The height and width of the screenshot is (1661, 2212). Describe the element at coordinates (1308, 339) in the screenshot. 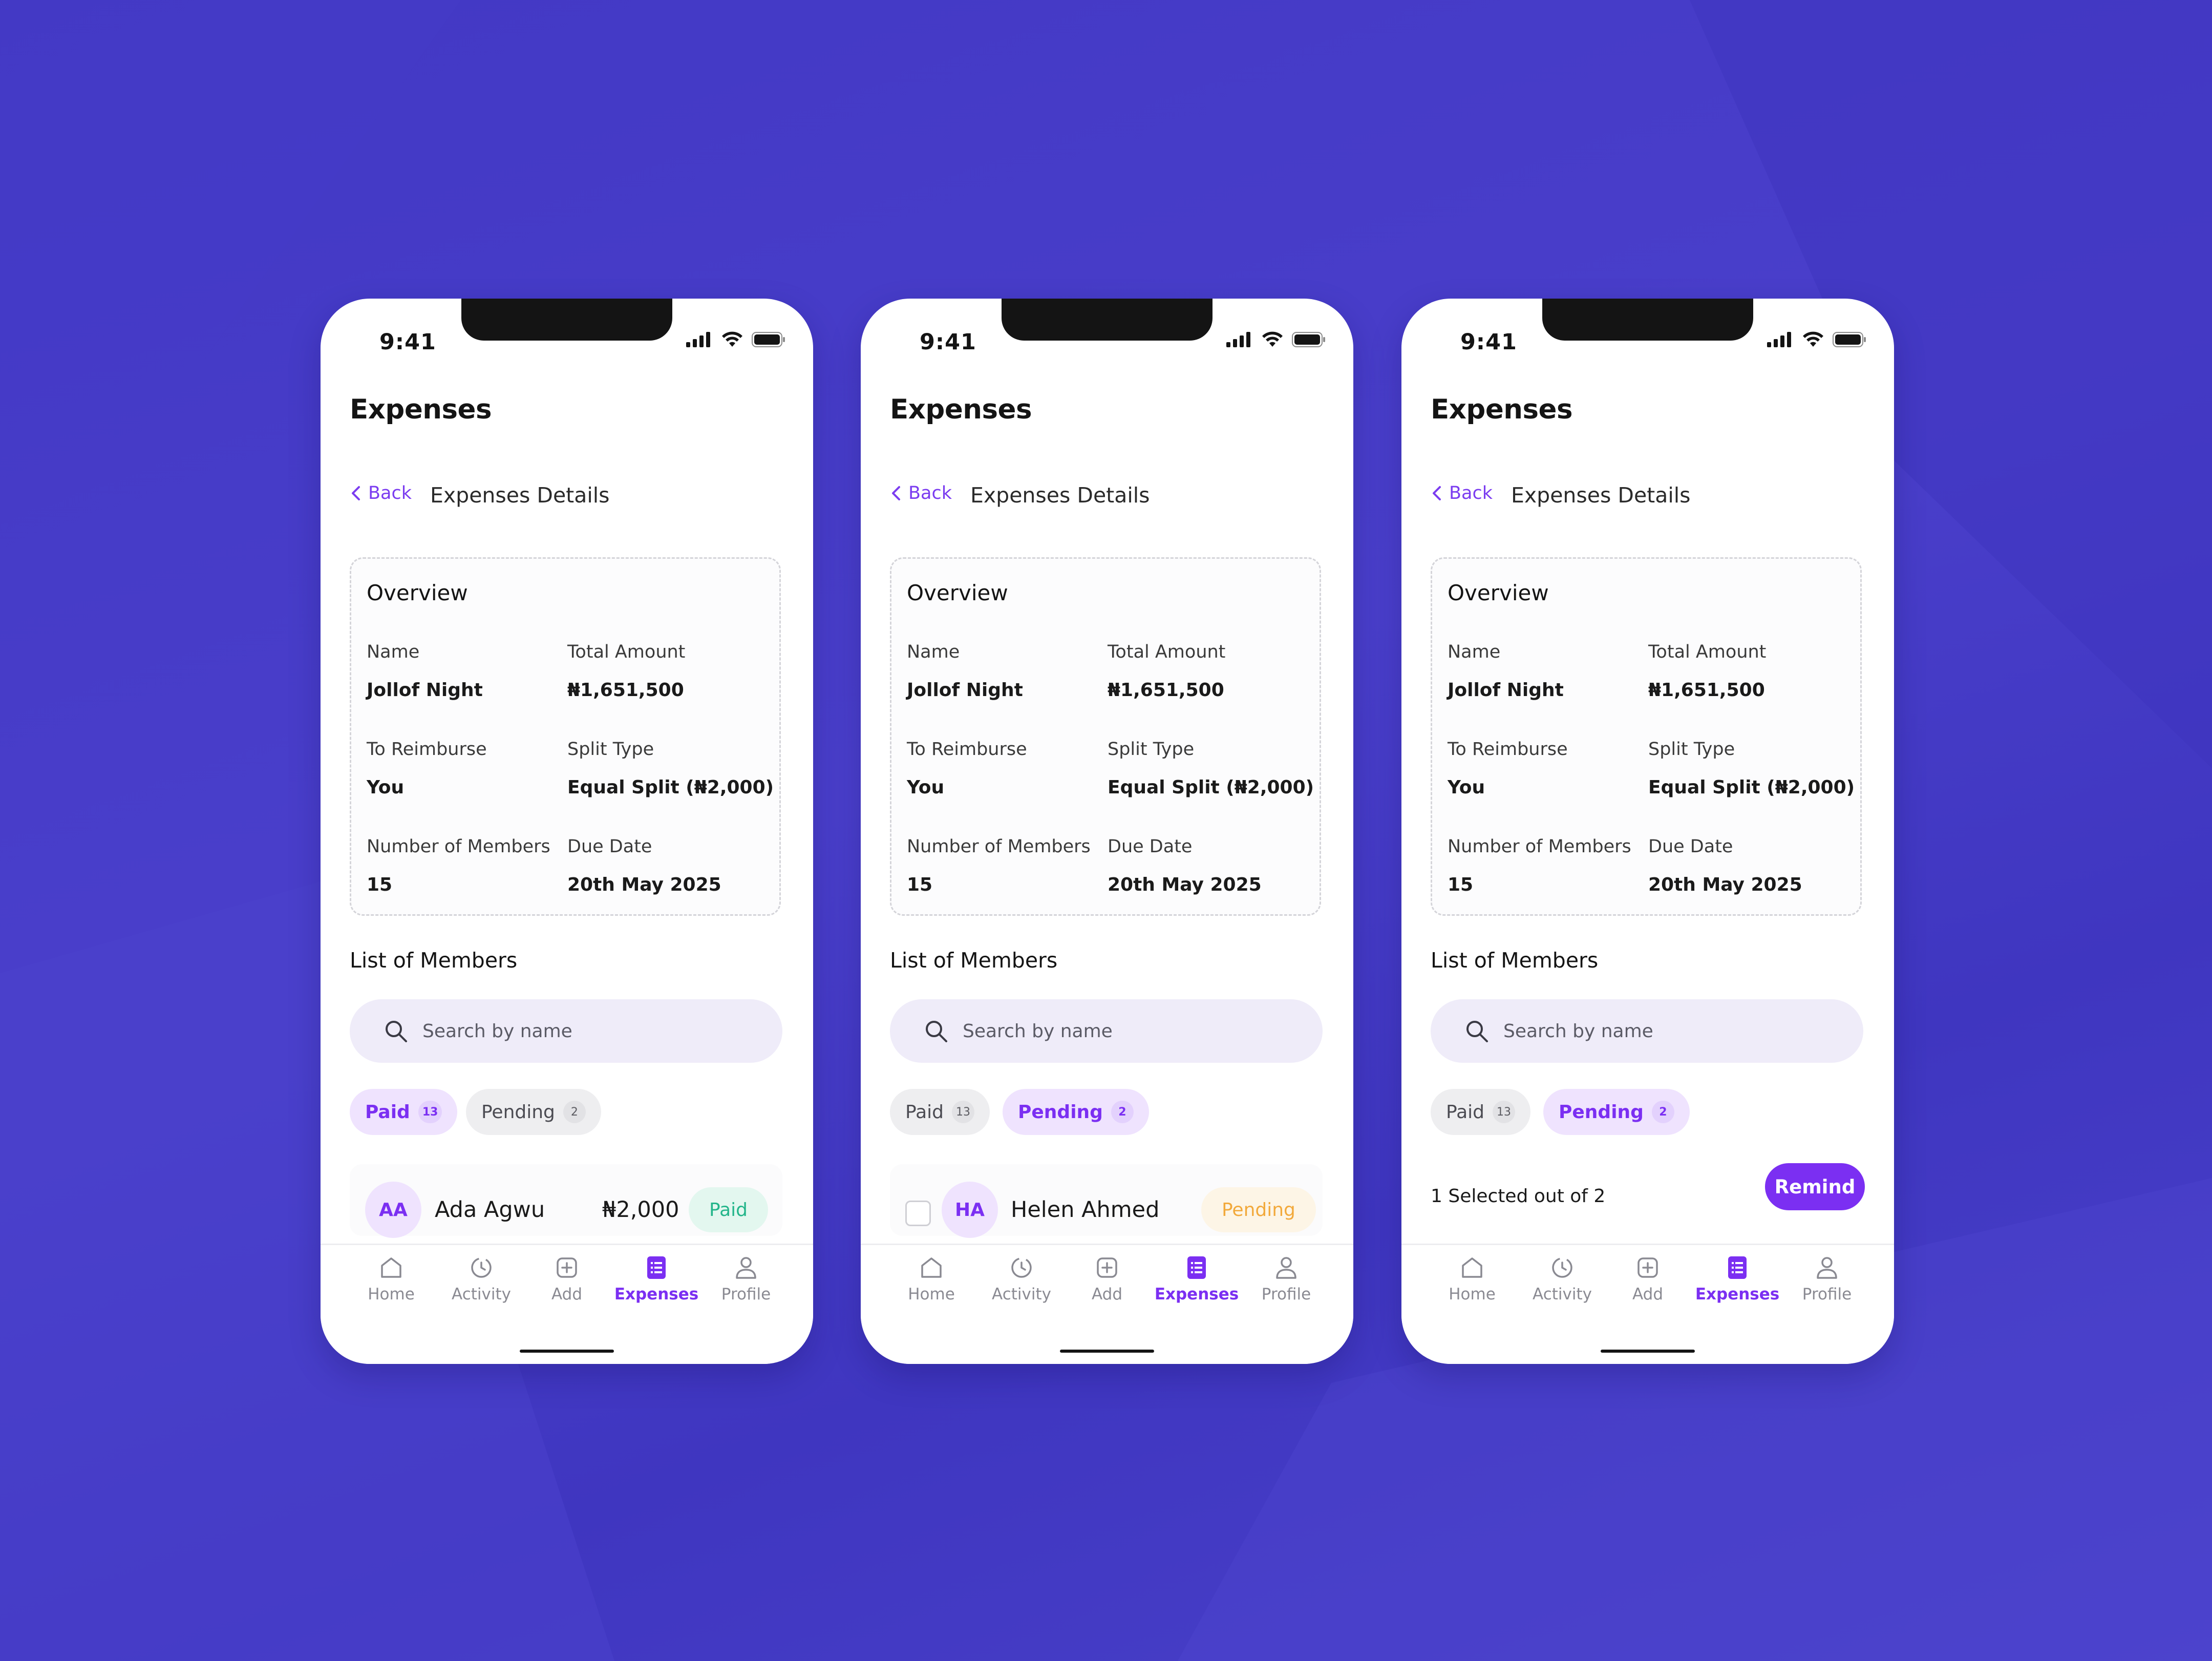

I see `battery-icon` at that location.